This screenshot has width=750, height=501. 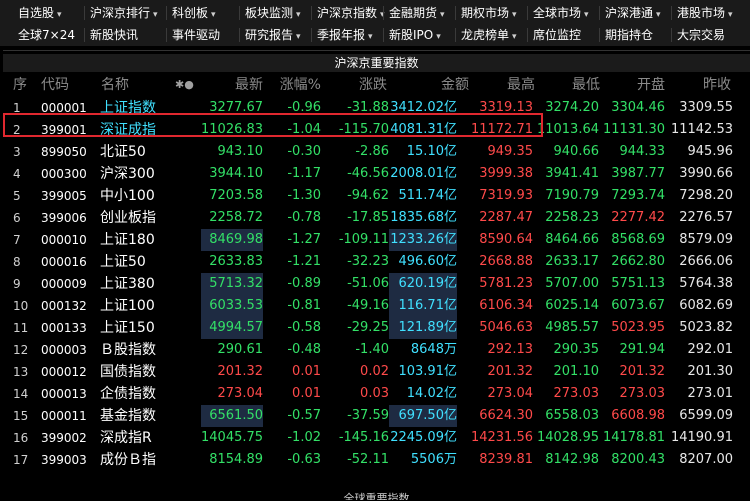 I want to click on nav-item-row1-0: 自选股 ▾, so click(x=40, y=13).